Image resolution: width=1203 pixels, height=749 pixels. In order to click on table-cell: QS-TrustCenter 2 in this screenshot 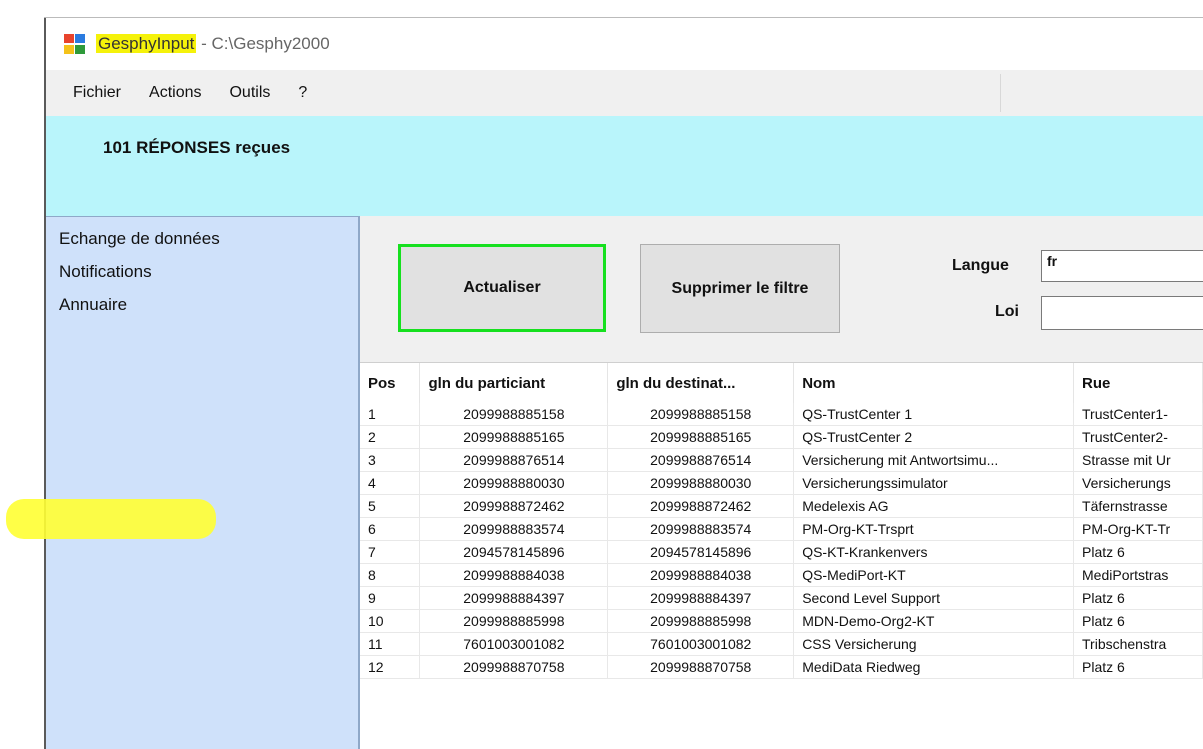, I will do `click(934, 437)`.